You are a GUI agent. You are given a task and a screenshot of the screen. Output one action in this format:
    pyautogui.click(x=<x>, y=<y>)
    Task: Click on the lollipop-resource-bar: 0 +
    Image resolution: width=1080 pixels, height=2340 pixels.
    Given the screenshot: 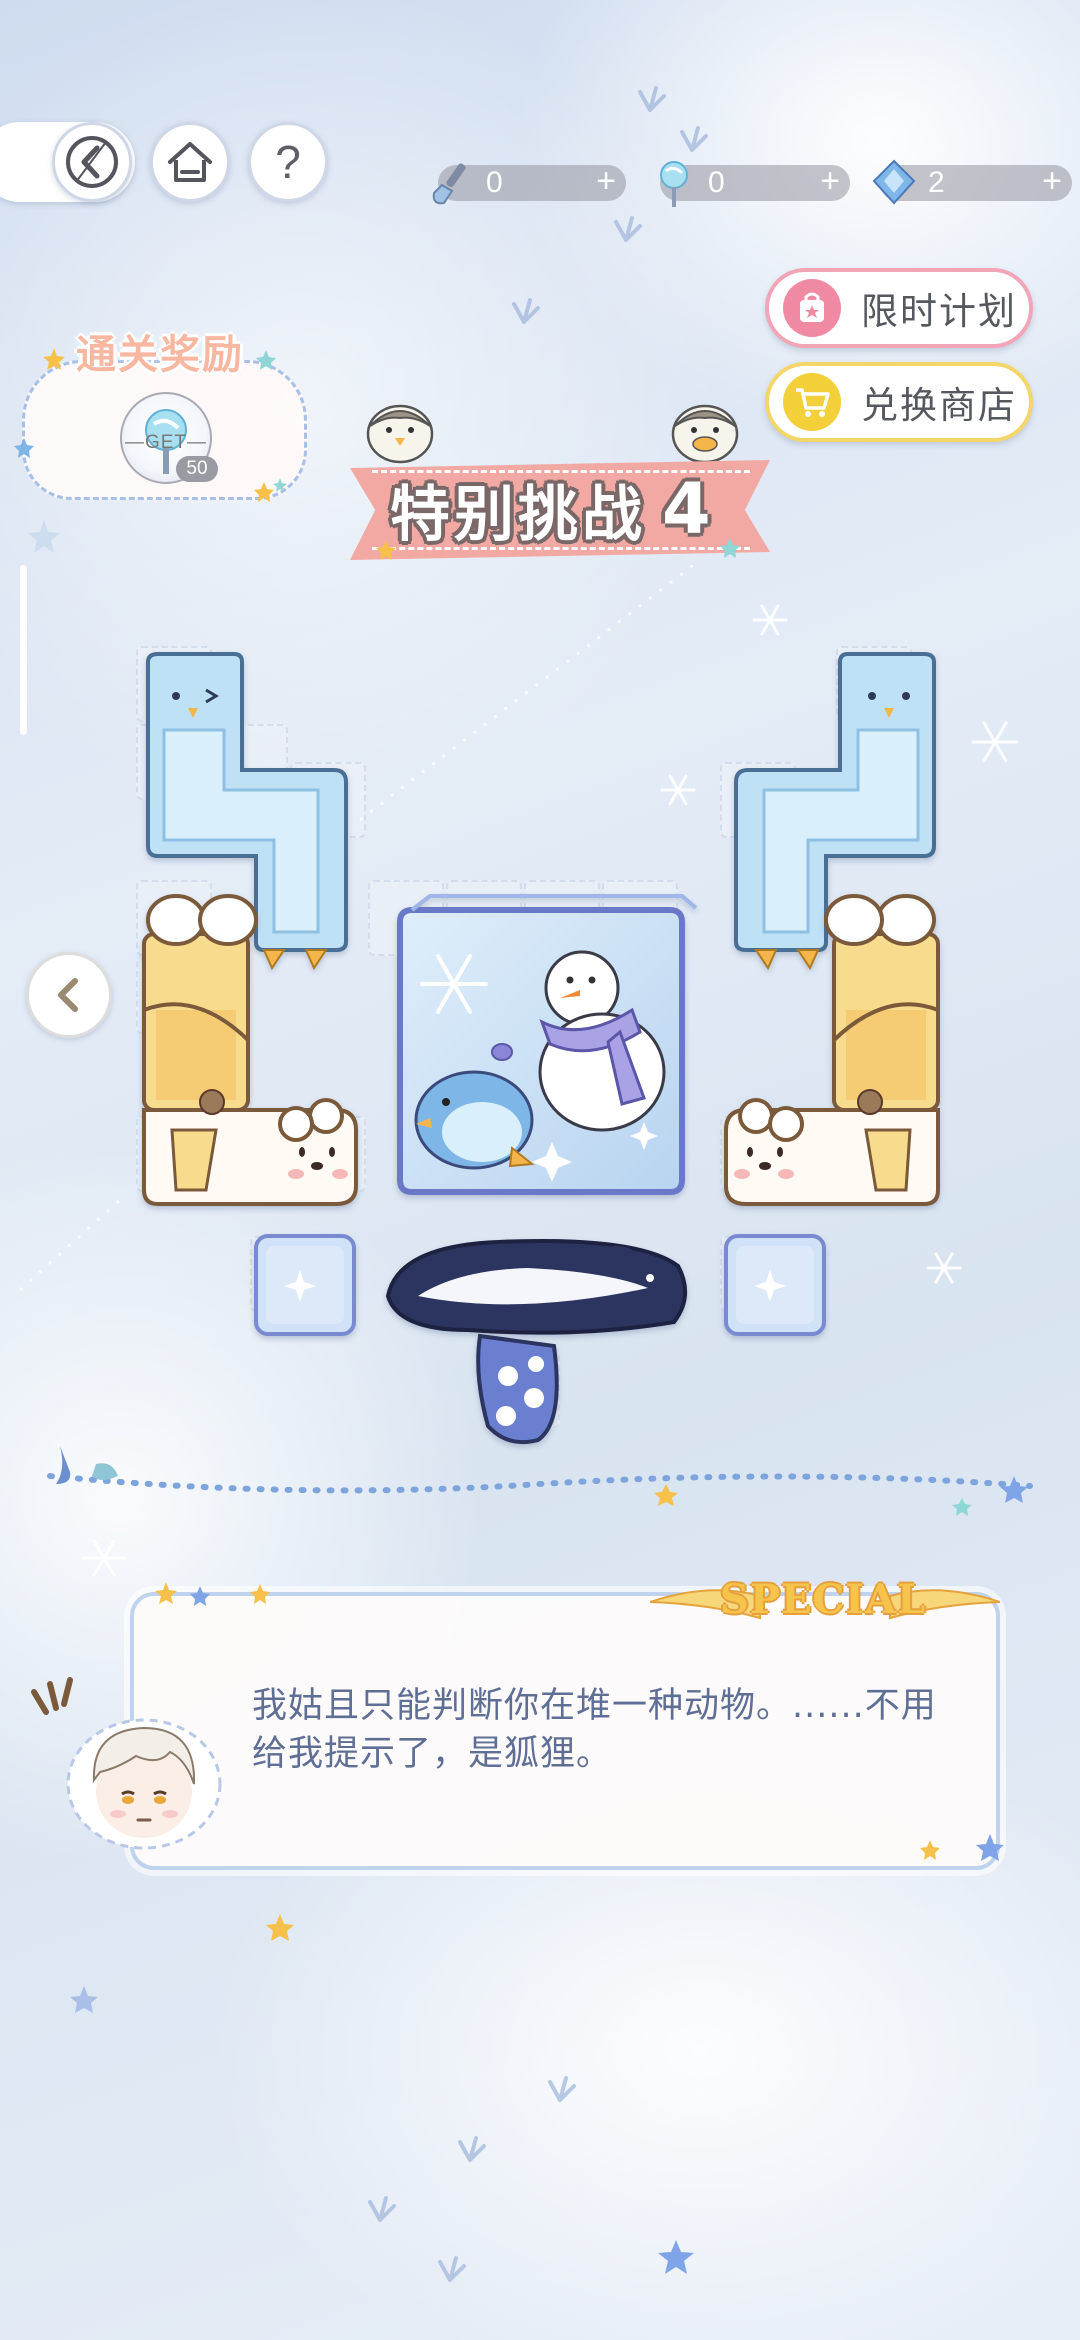 What is the action you would take?
    pyautogui.click(x=755, y=184)
    